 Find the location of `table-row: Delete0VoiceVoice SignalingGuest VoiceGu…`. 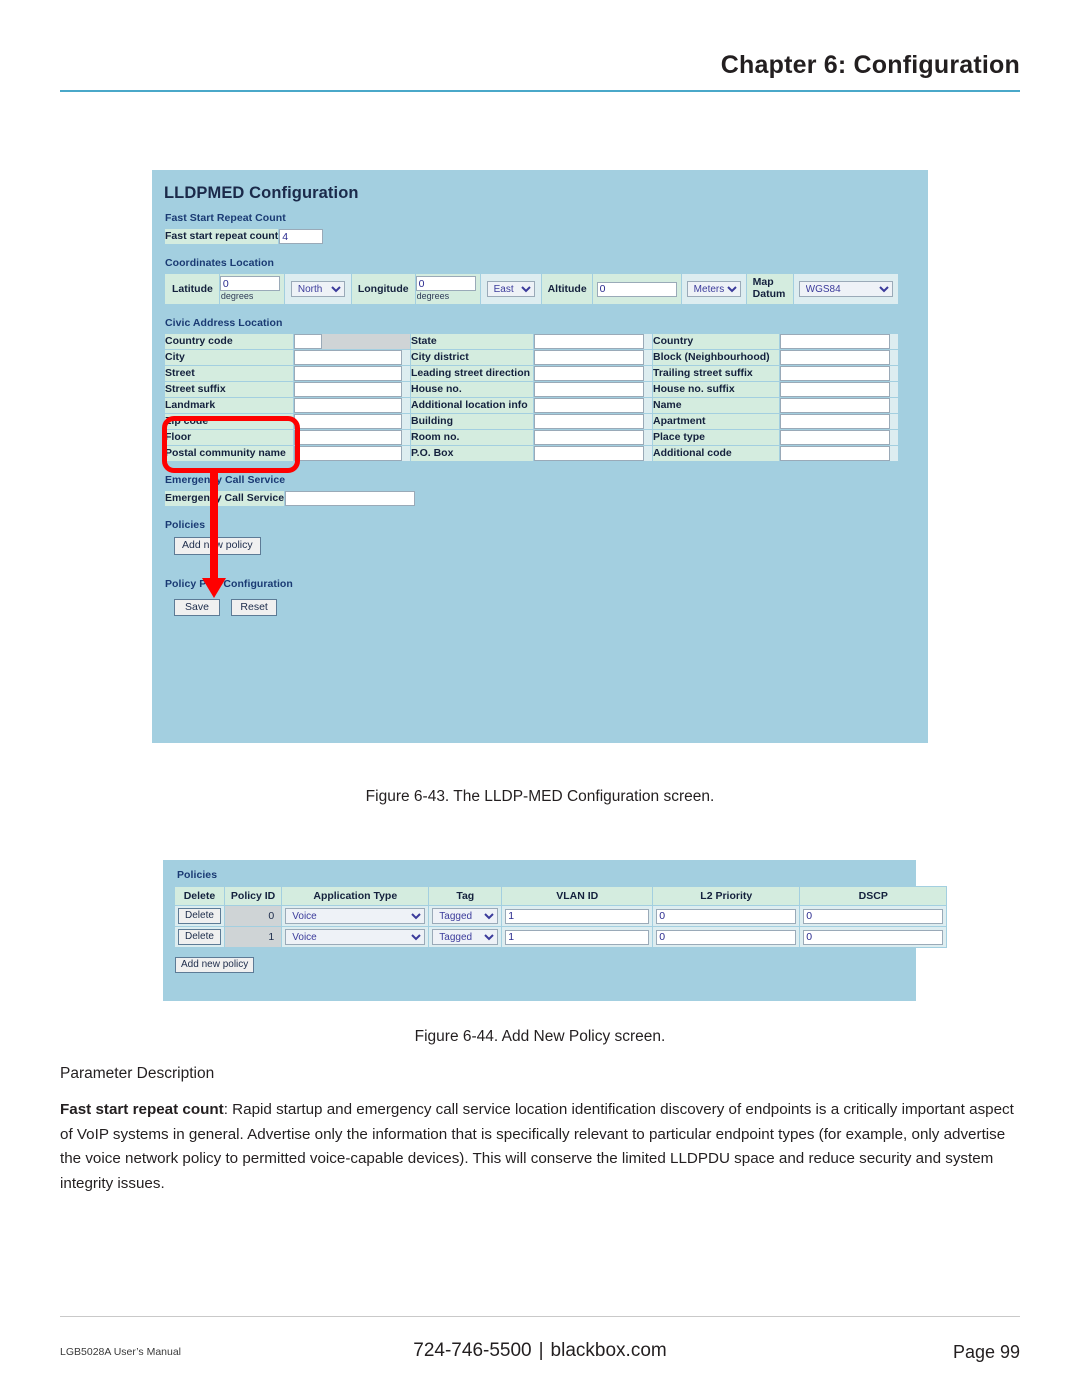

table-row: Delete0VoiceVoice SignalingGuest VoiceGu… is located at coordinates (561, 916).